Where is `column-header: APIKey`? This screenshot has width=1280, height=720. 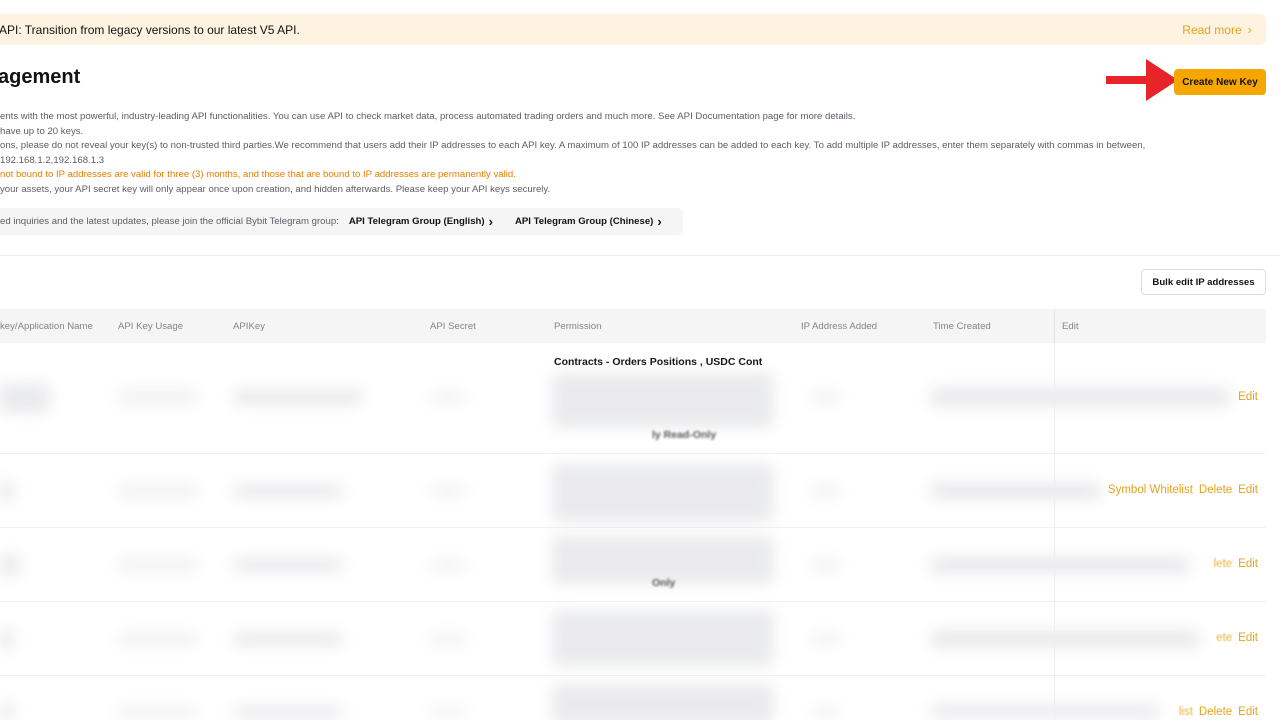 column-header: APIKey is located at coordinates (249, 326).